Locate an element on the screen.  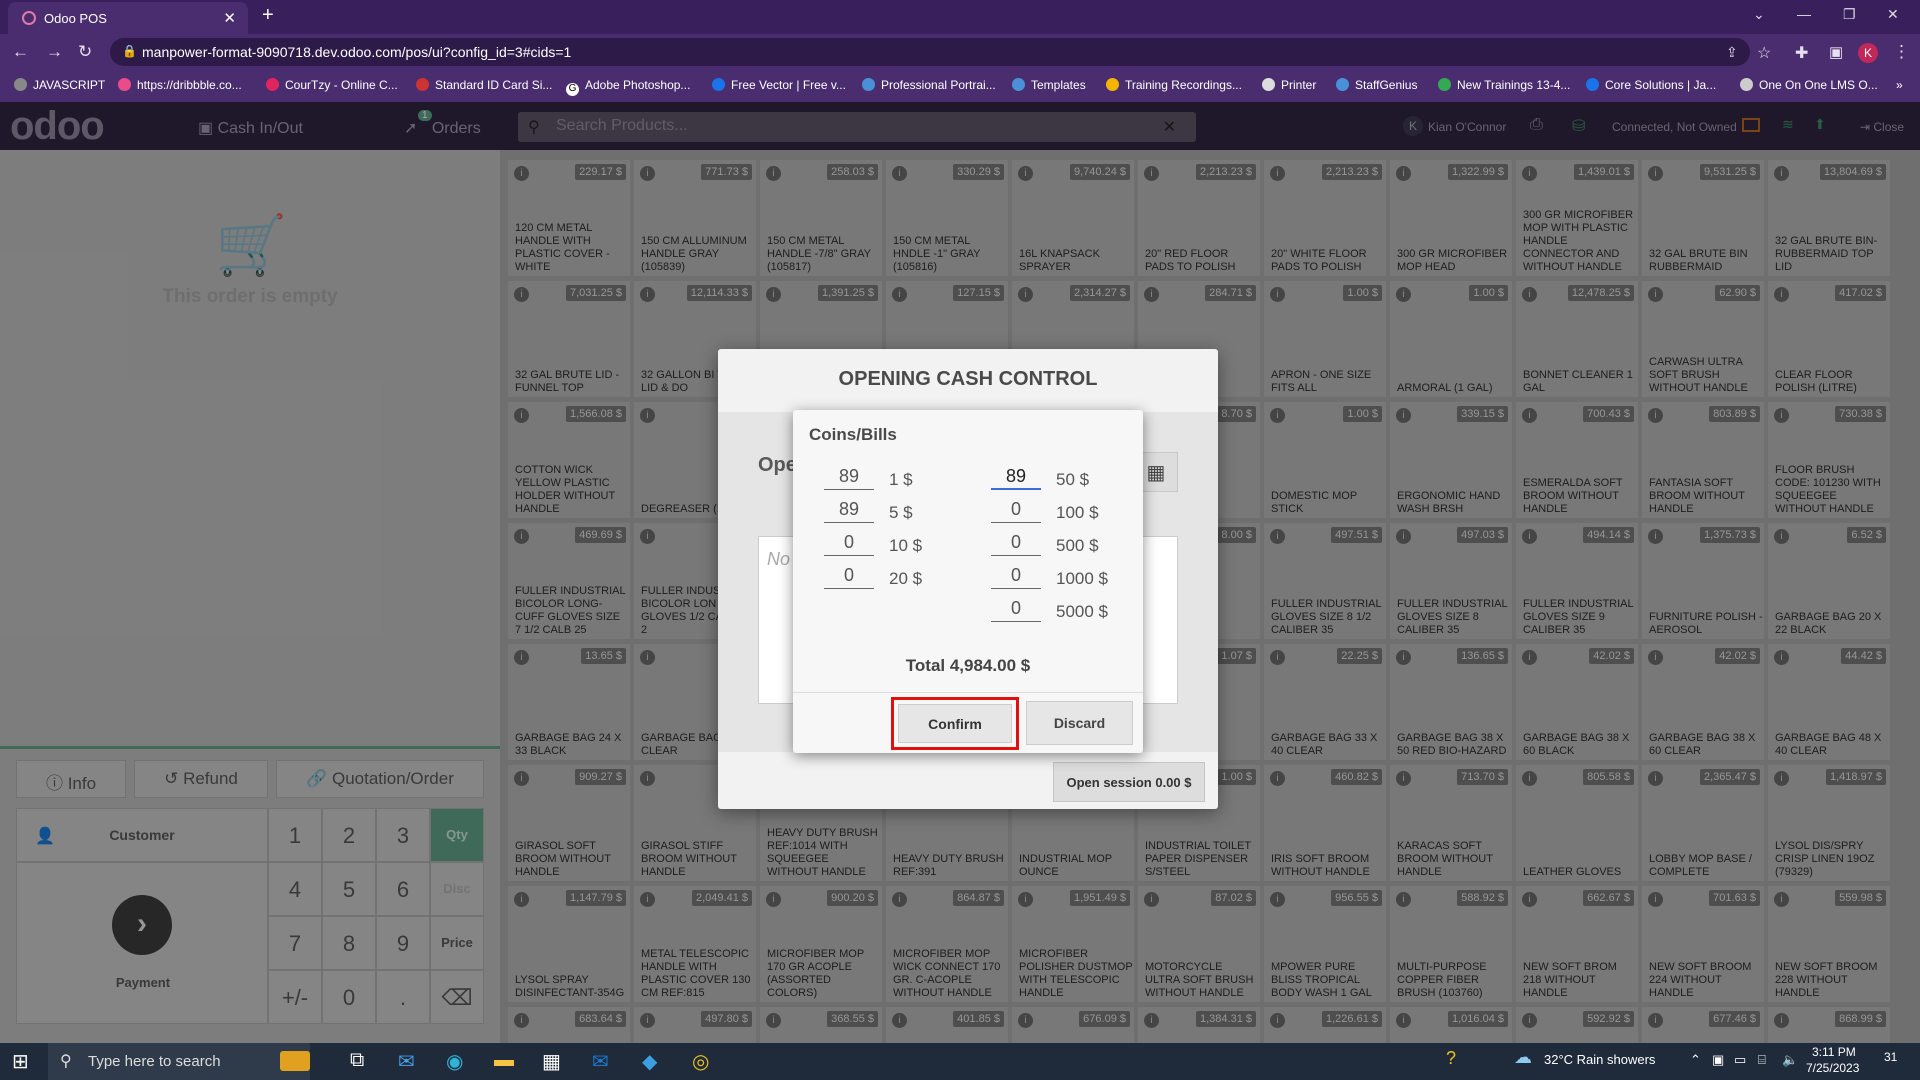
bookmark-item: Printer is located at coordinates (1289, 85).